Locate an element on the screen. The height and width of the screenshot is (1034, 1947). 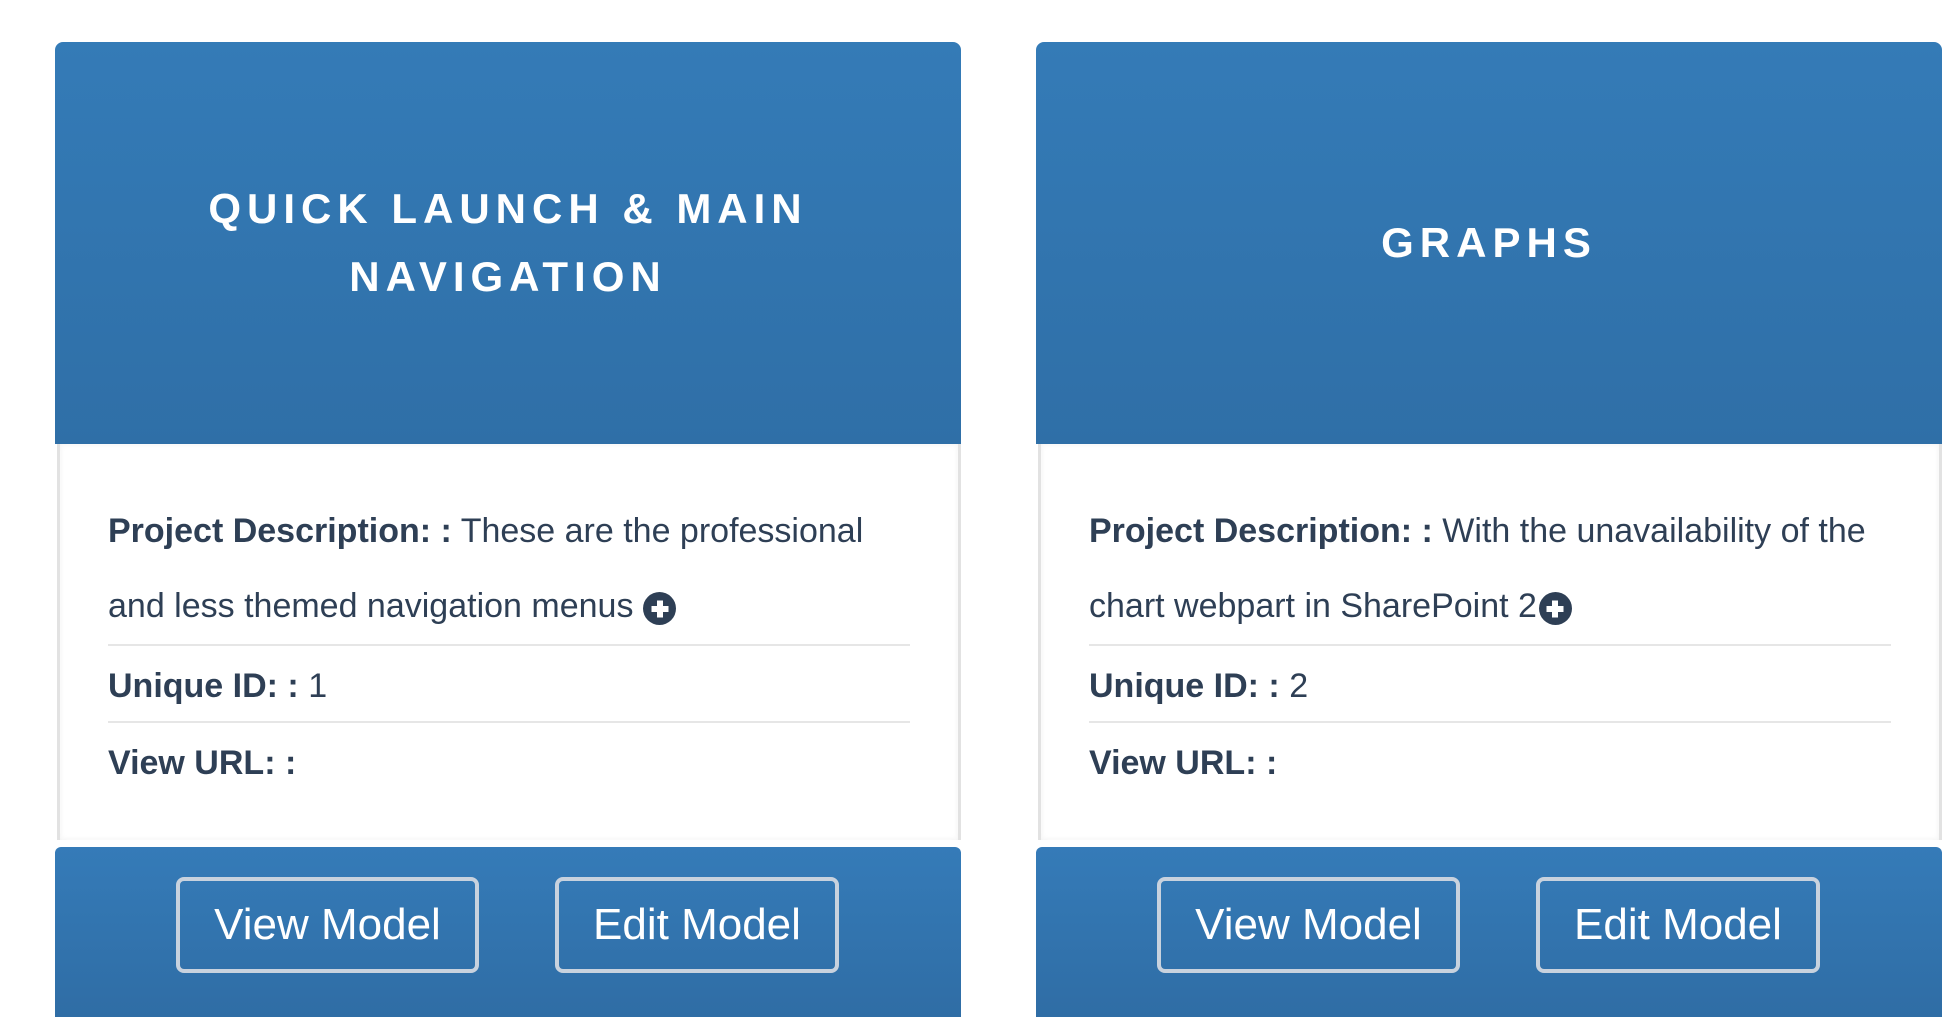
card-title: Graphs is located at coordinates (1489, 242).